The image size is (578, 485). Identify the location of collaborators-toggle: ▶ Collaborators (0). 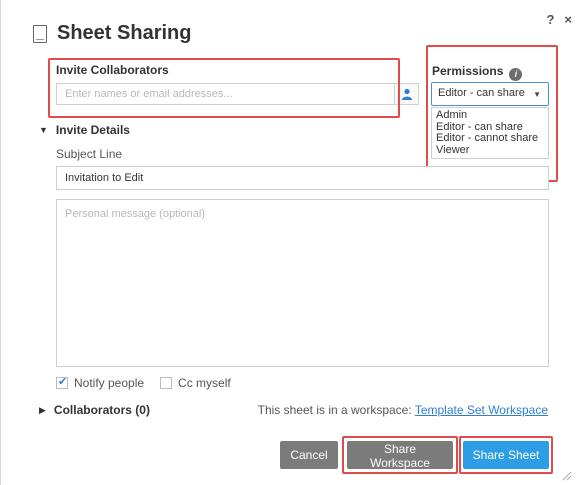
(94, 410).